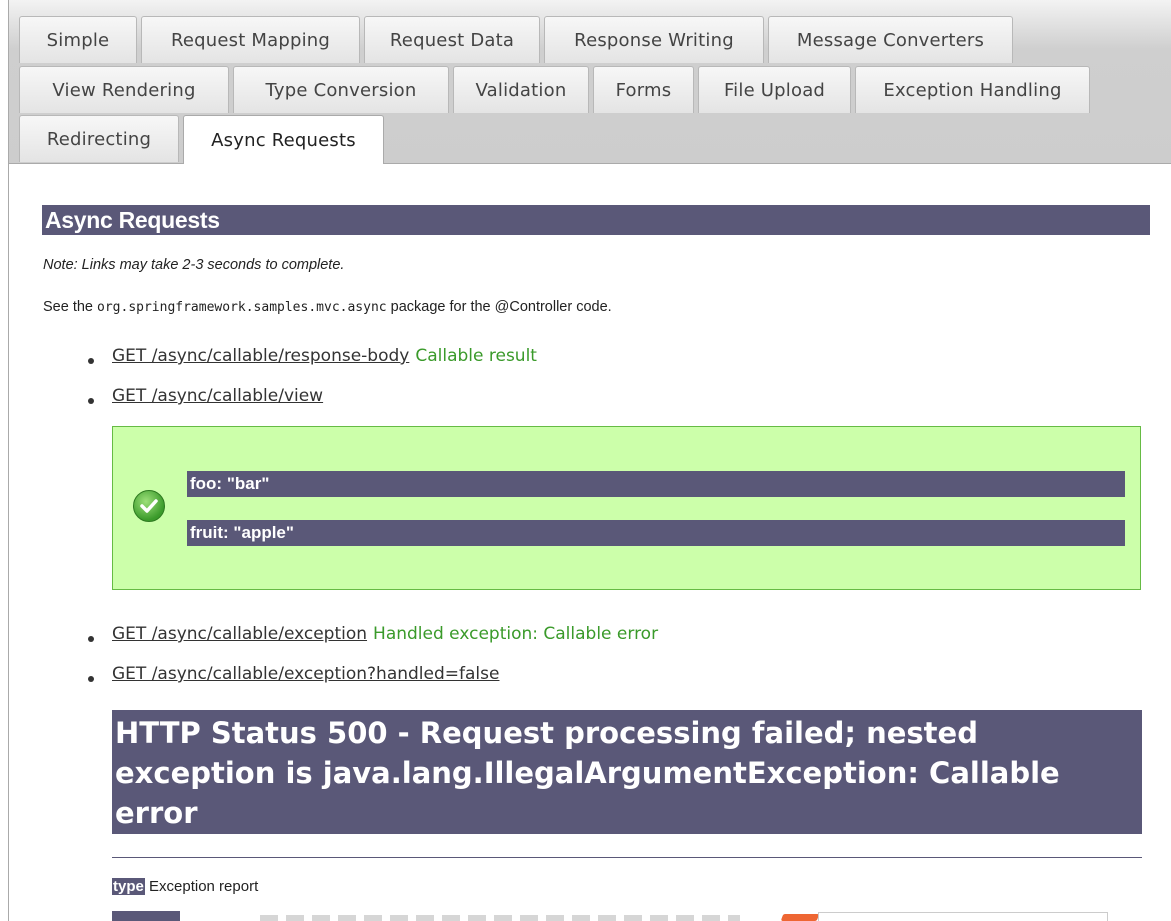 The height and width of the screenshot is (921, 1171). Describe the element at coordinates (70, 307) in the screenshot. I see `package-hint-prefix: See the` at that location.